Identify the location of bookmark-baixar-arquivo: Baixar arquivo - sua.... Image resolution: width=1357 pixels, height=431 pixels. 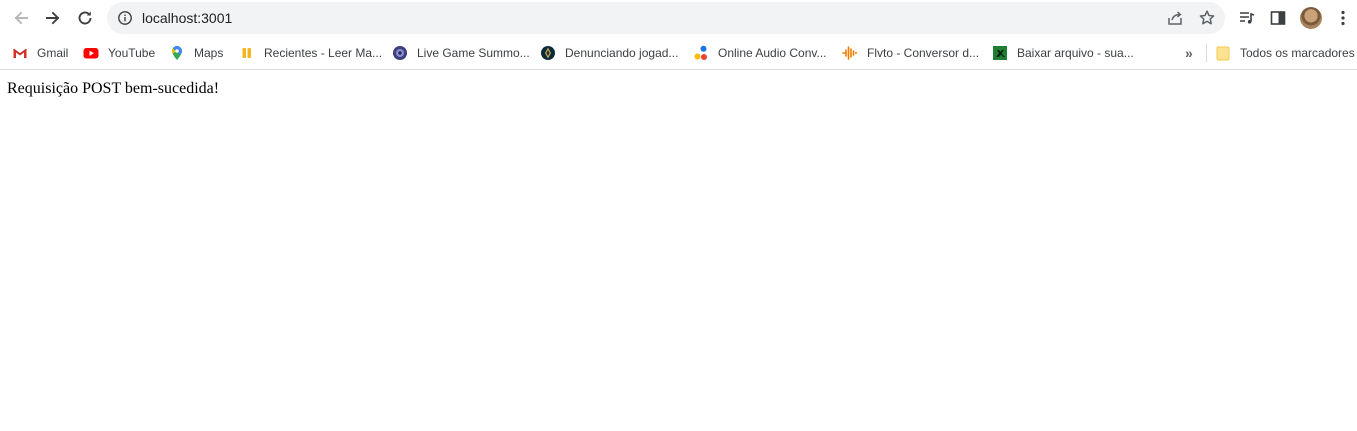
(1063, 53).